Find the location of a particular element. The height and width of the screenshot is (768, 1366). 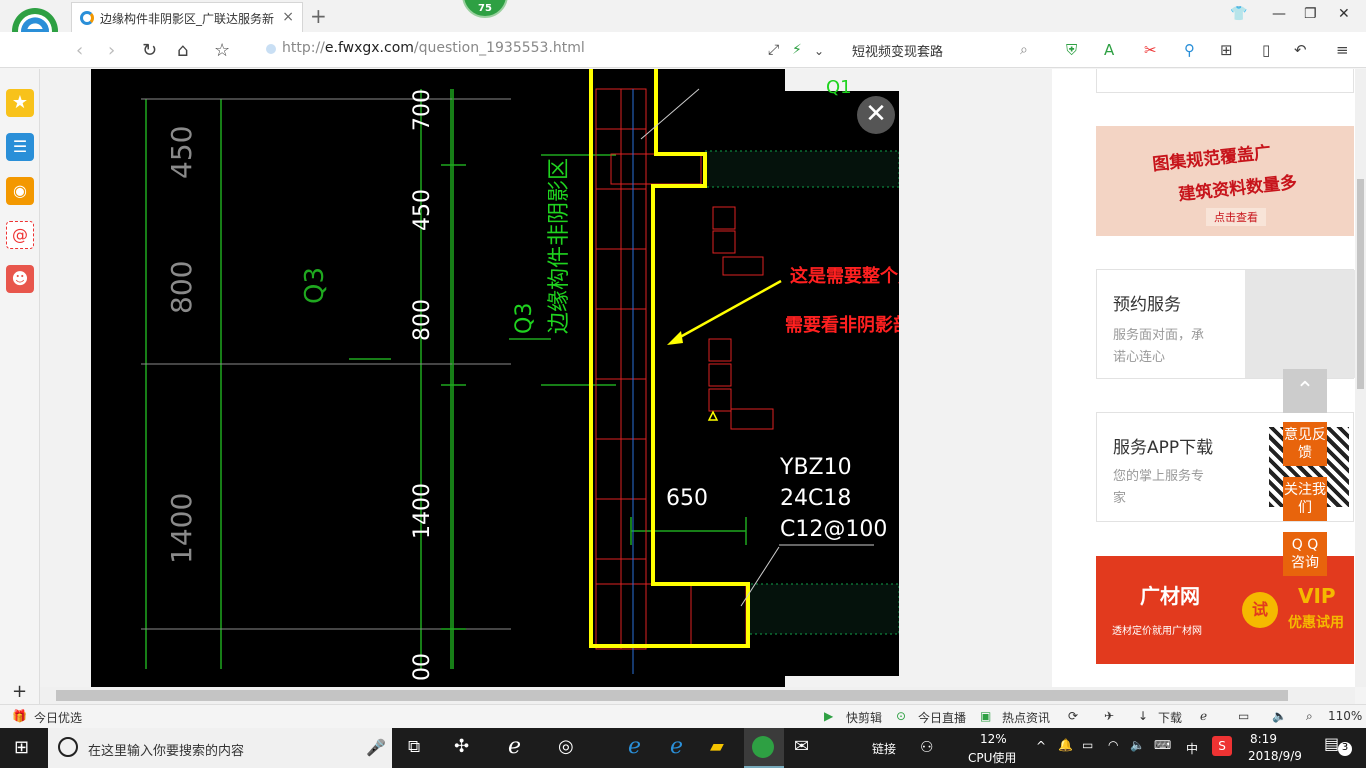

swirl-app-icon: ◎ is located at coordinates (566, 746).